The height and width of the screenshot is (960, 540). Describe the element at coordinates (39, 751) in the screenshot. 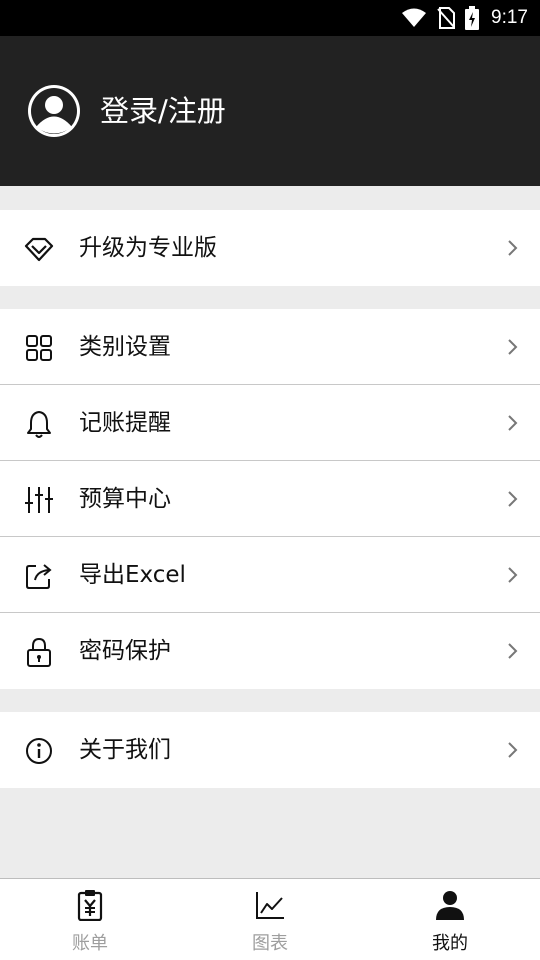

I see `info-icon` at that location.